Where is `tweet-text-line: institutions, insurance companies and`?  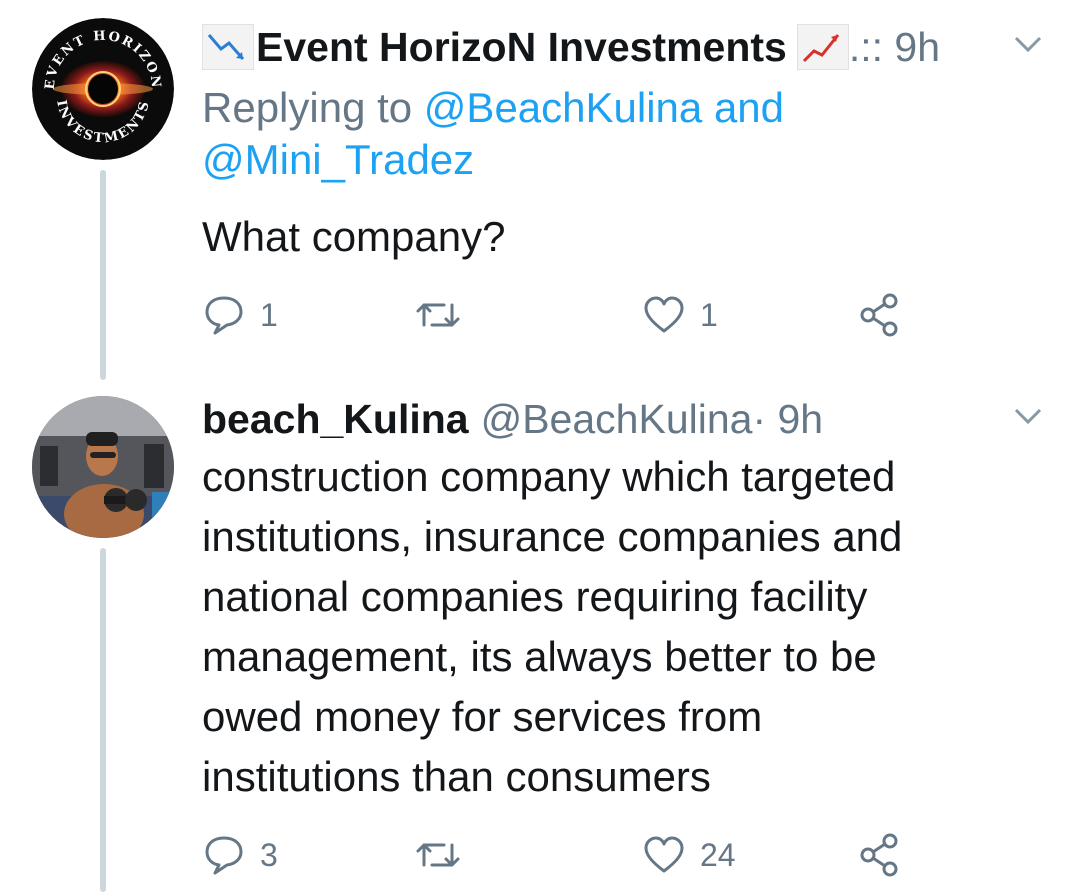
tweet-text-line: institutions, insurance companies and is located at coordinates (552, 536).